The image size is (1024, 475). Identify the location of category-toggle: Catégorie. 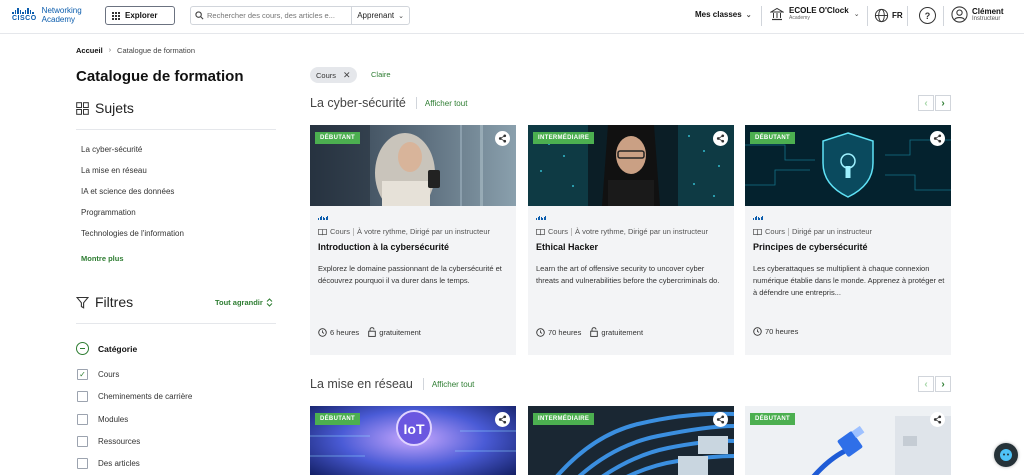
(106, 348).